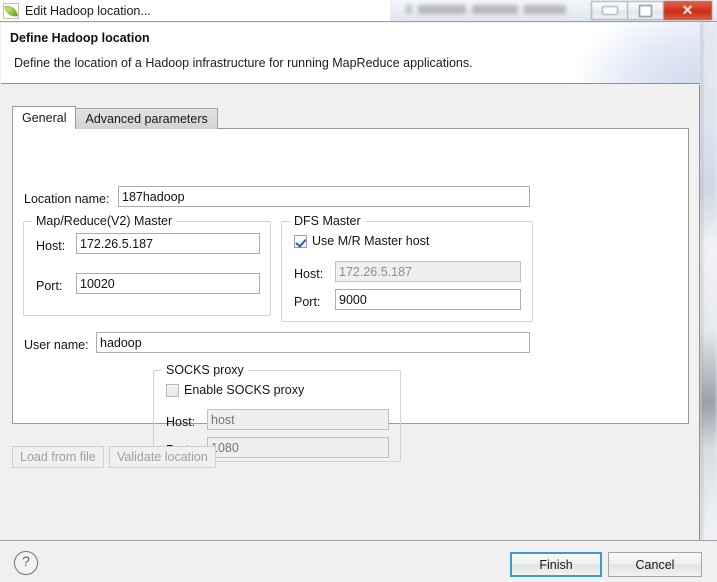 Image resolution: width=717 pixels, height=582 pixels. Describe the element at coordinates (298, 447) in the screenshot. I see `socks-port-input` at that location.